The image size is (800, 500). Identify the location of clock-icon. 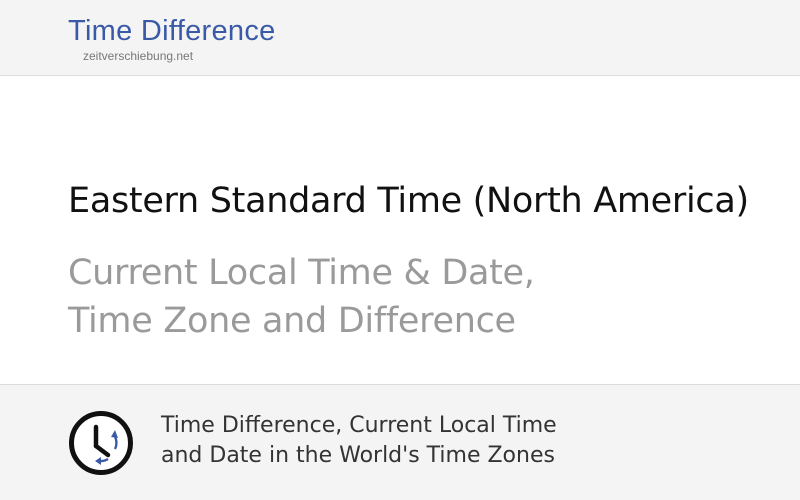
(101, 443).